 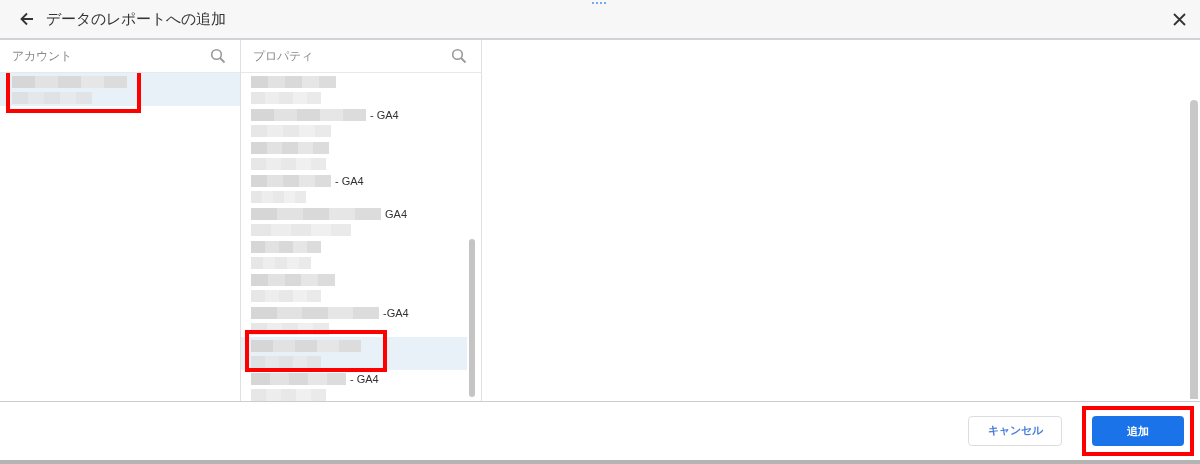 I want to click on property-item: -GA4, so click(x=354, y=320).